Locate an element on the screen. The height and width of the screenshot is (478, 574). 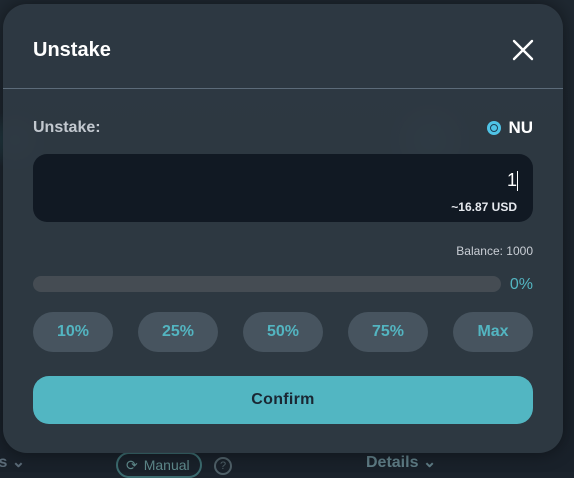
percent-slider is located at coordinates (267, 284).